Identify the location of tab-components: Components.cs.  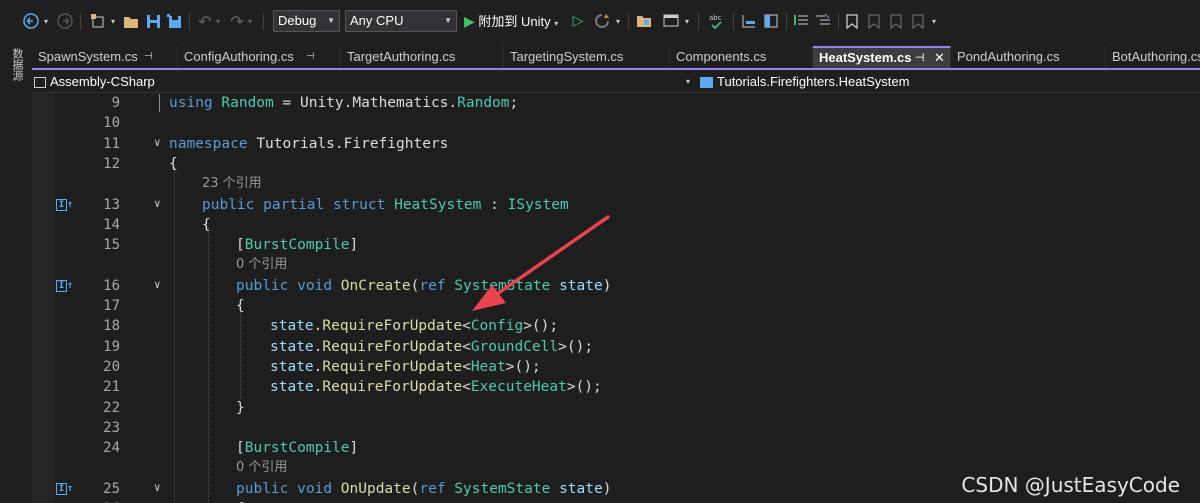
(741, 57).